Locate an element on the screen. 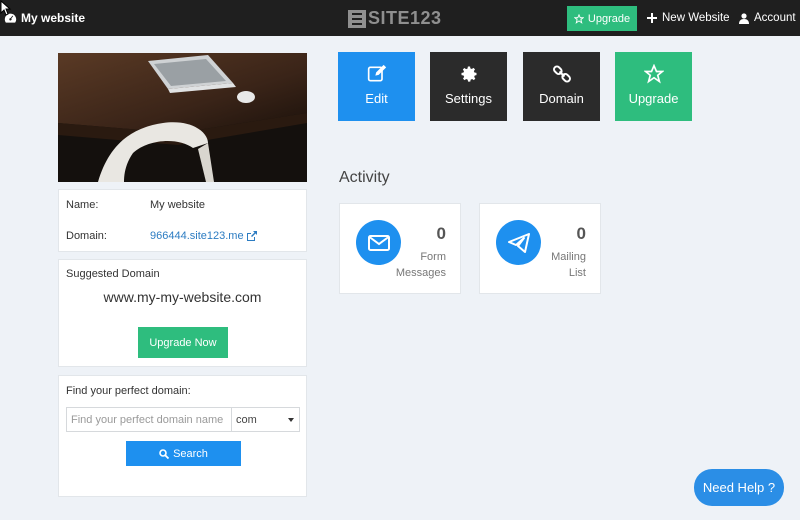 The width and height of the screenshot is (800, 520). domain-value: 966444.site123.me is located at coordinates (197, 236).